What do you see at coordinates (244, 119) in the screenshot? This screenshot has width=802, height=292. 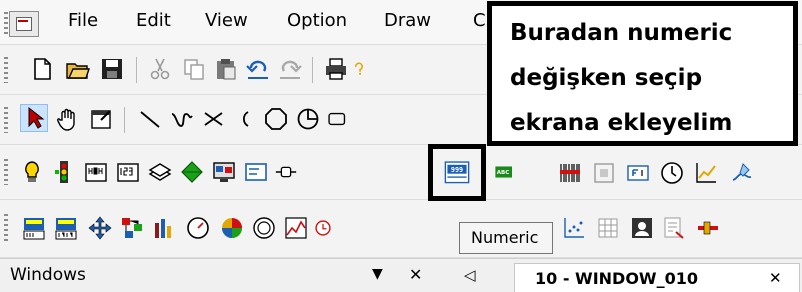 I see `arc-tool-icon` at bounding box center [244, 119].